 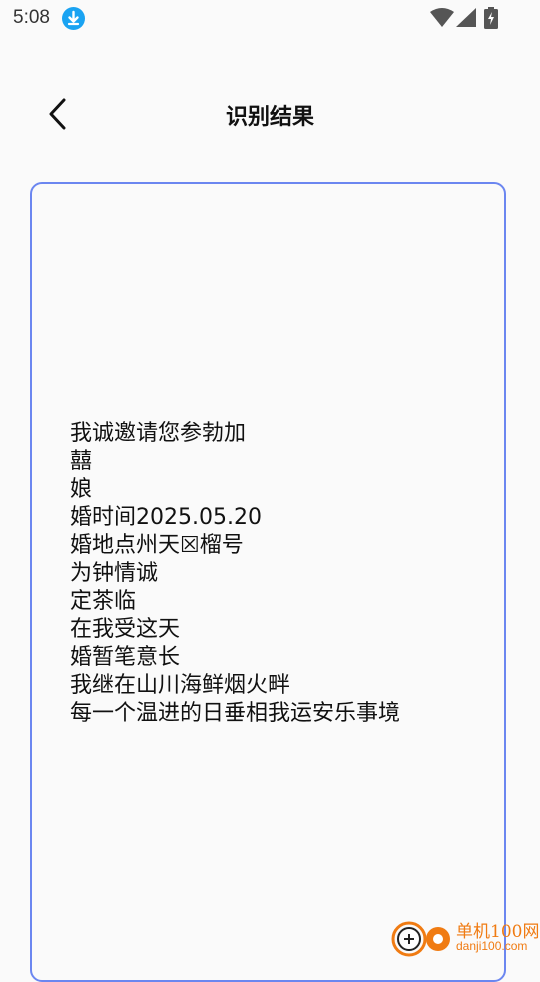 I want to click on page-title: 识别结果, so click(x=269, y=117).